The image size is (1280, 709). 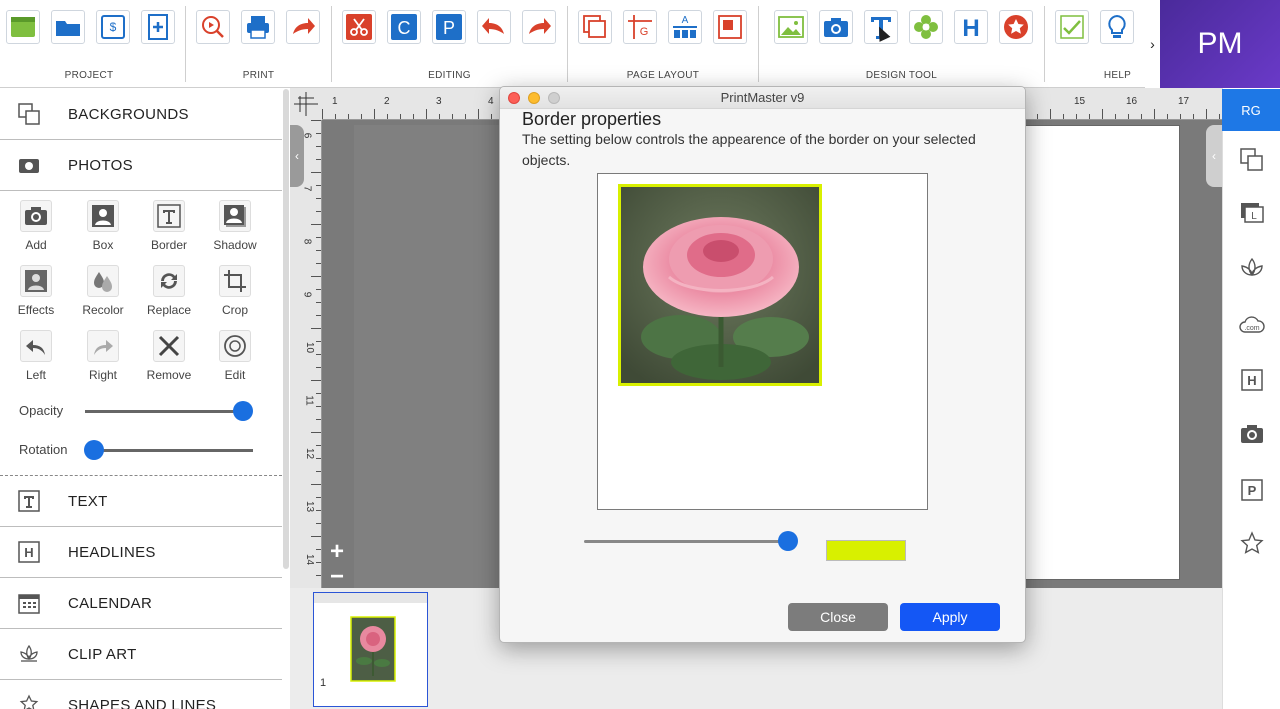 I want to click on printer-icon, so click(x=258, y=27).